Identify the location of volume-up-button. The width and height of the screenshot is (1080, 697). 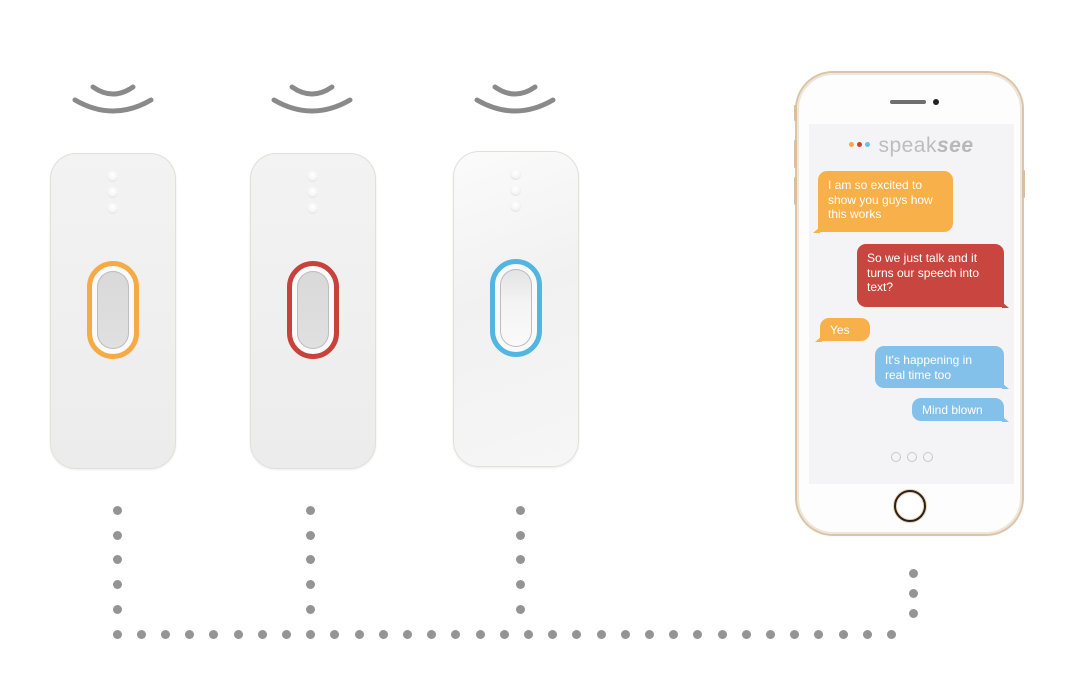
(795, 154).